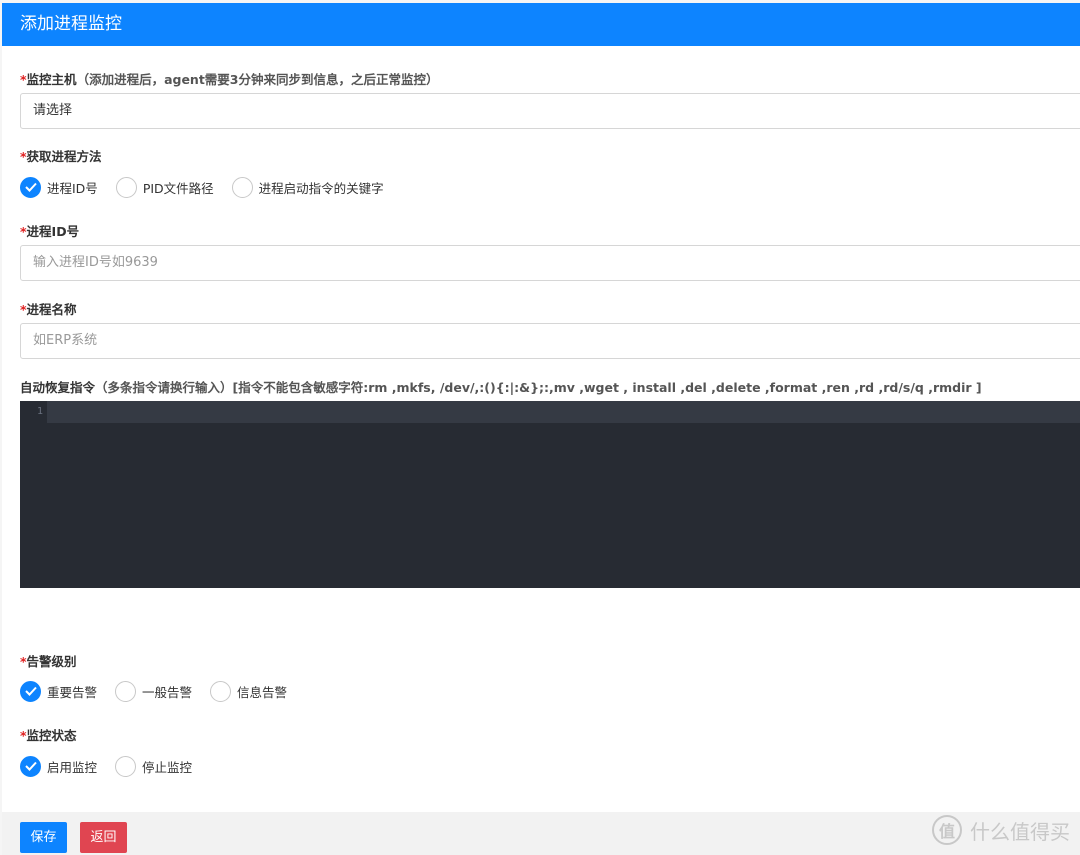  I want to click on method-radio-group: 进程ID号 PID文件路径 进程启动指令的关键字, so click(211, 187).